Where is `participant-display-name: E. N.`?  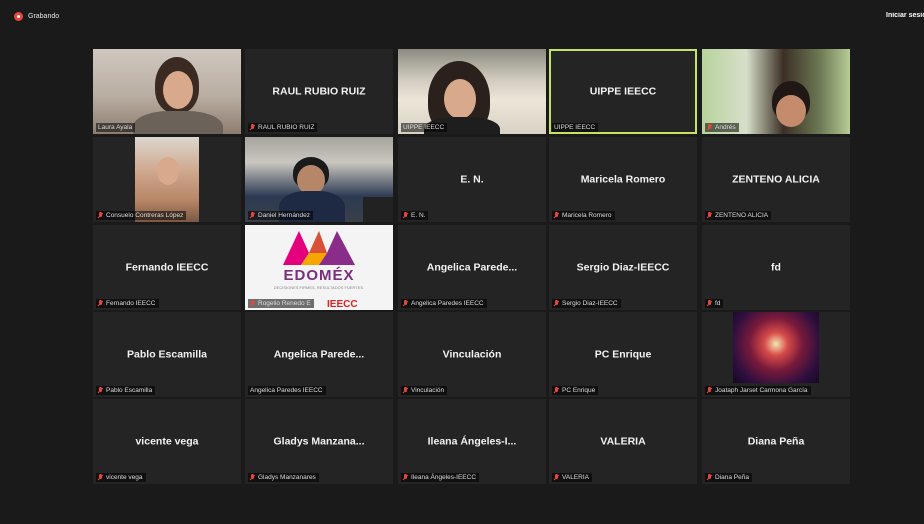
participant-display-name: E. N. is located at coordinates (472, 178).